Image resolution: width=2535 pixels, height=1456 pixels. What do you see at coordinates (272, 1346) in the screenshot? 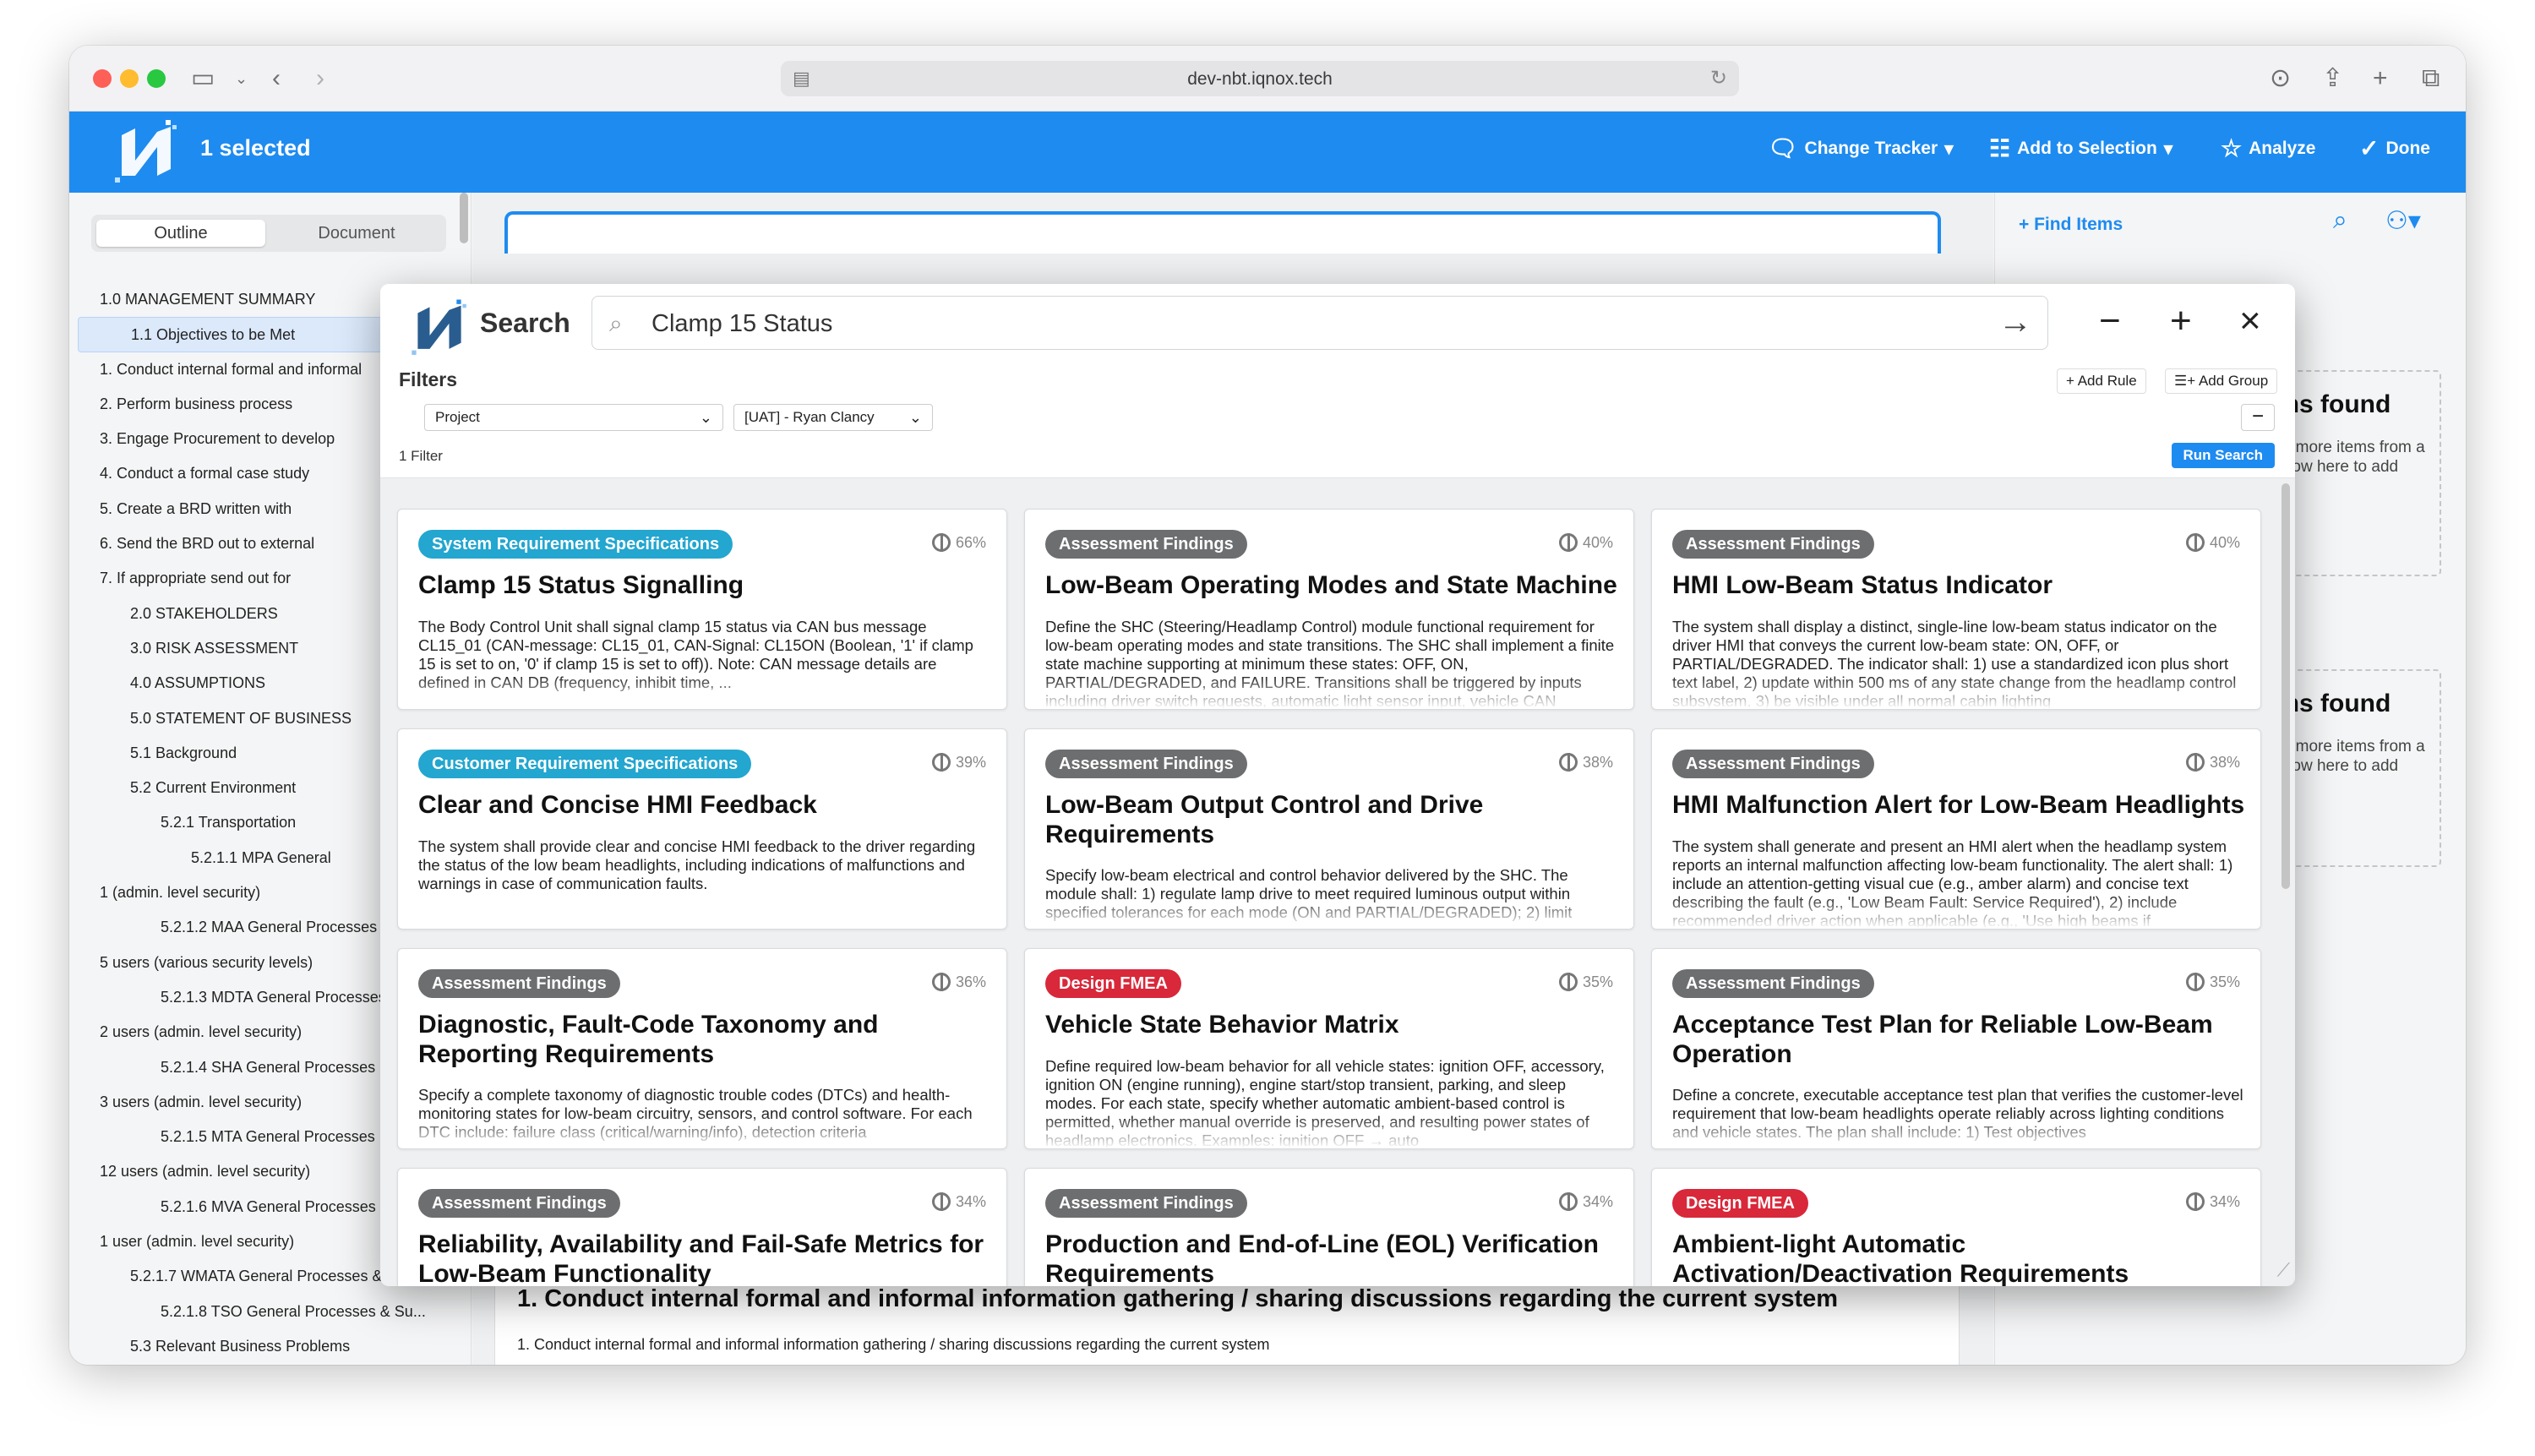
I see `outline-item: 5.3 Relevant Business Problems` at bounding box center [272, 1346].